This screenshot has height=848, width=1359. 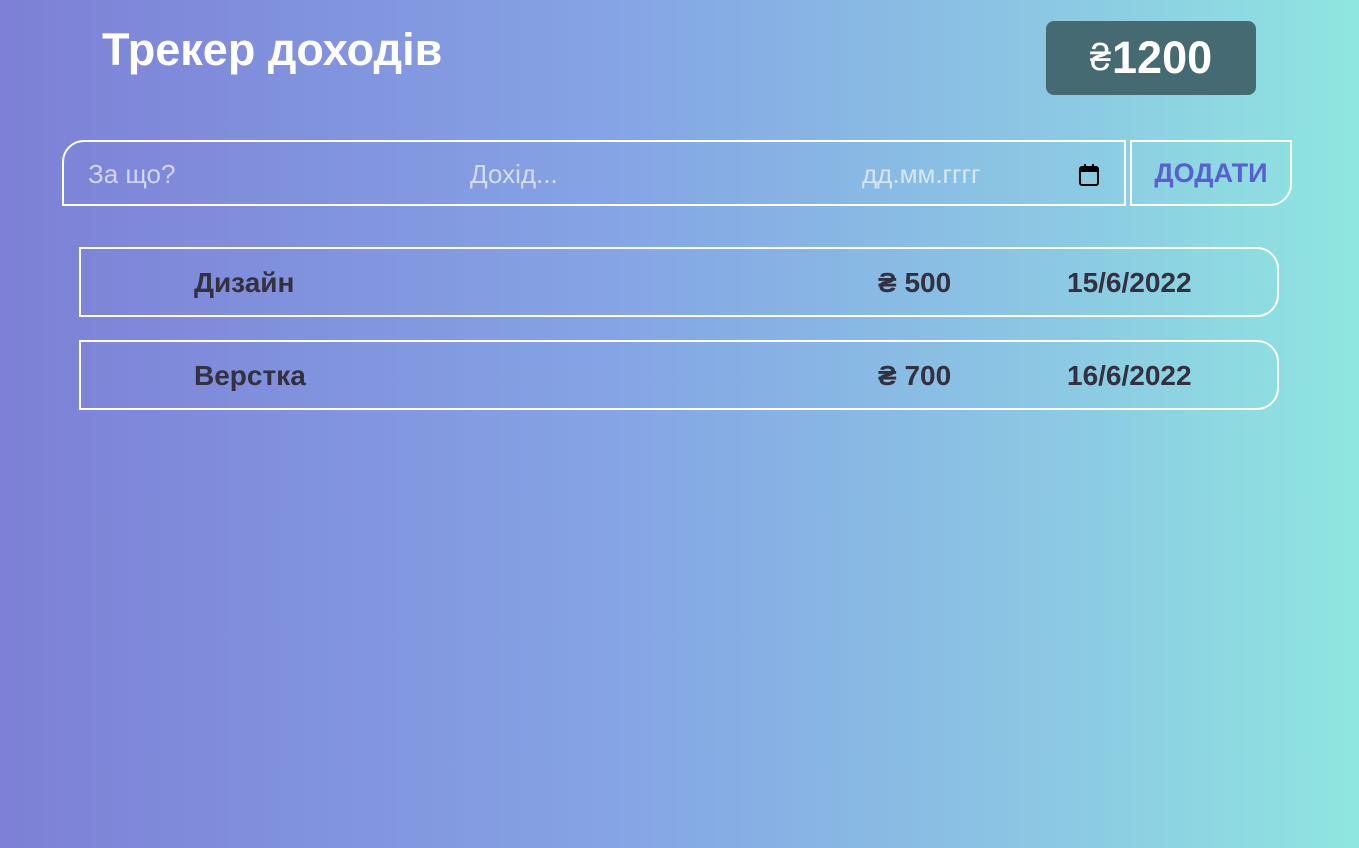 What do you see at coordinates (250, 375) in the screenshot?
I see `entry-name: Верстка` at bounding box center [250, 375].